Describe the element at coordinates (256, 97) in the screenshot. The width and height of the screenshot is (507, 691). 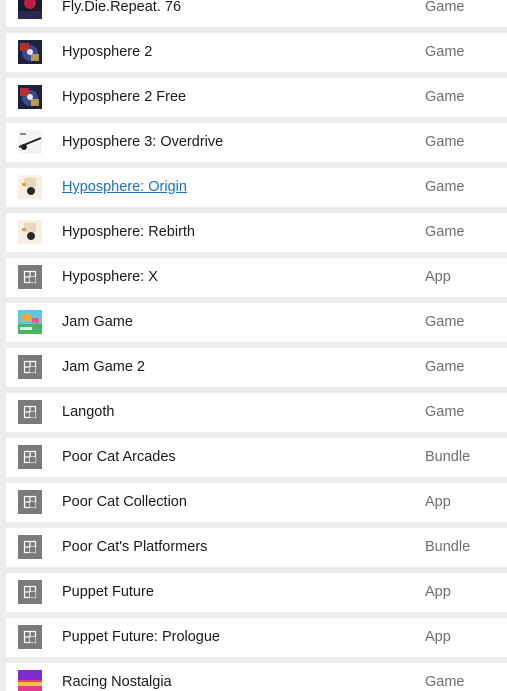
I see `list-item: Hyposphere 2 Free Game` at that location.